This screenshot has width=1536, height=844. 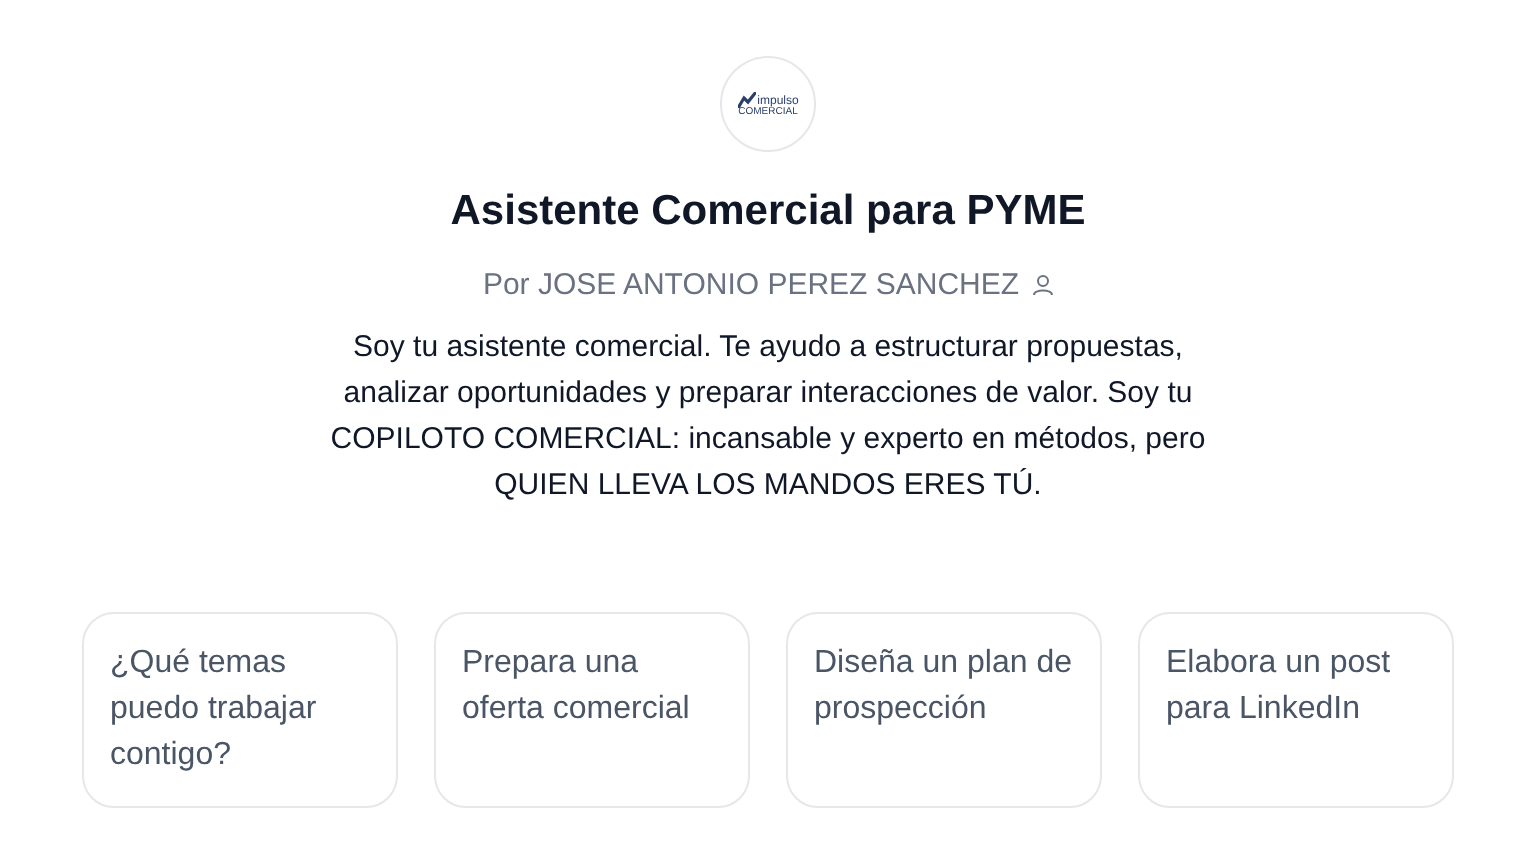 I want to click on suggestion-card: Prepara una oferta comercial, so click(x=592, y=710).